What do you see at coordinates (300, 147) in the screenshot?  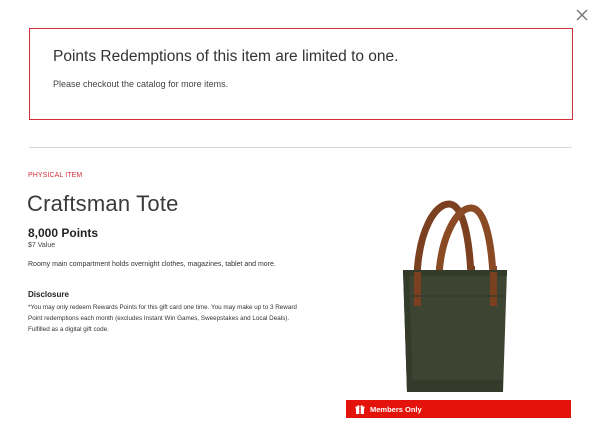 I see `divider` at bounding box center [300, 147].